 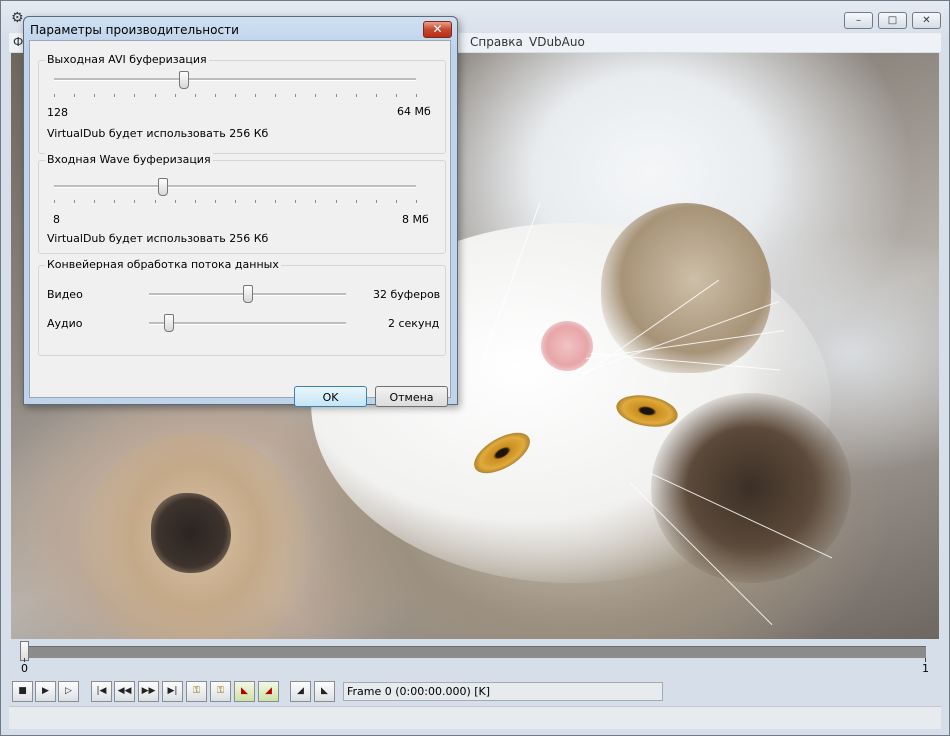 What do you see at coordinates (148, 691) in the screenshot?
I see `next-icon: ▶▶` at bounding box center [148, 691].